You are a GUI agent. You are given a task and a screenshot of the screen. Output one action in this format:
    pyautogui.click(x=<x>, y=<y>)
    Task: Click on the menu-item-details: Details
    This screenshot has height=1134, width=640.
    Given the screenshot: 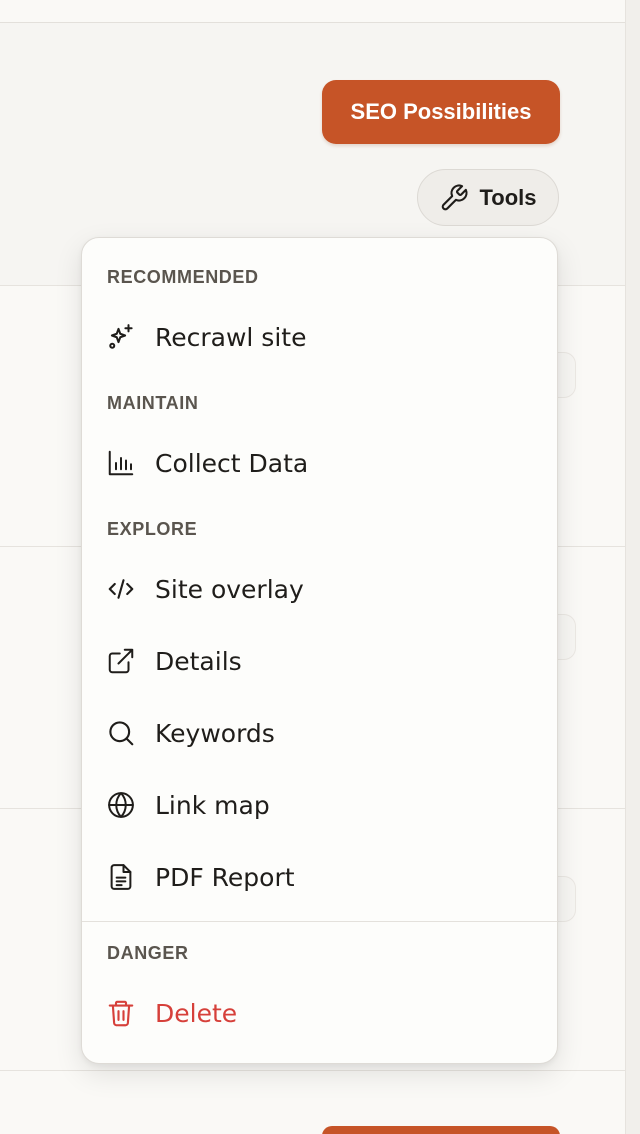 What is the action you would take?
    pyautogui.click(x=319, y=661)
    